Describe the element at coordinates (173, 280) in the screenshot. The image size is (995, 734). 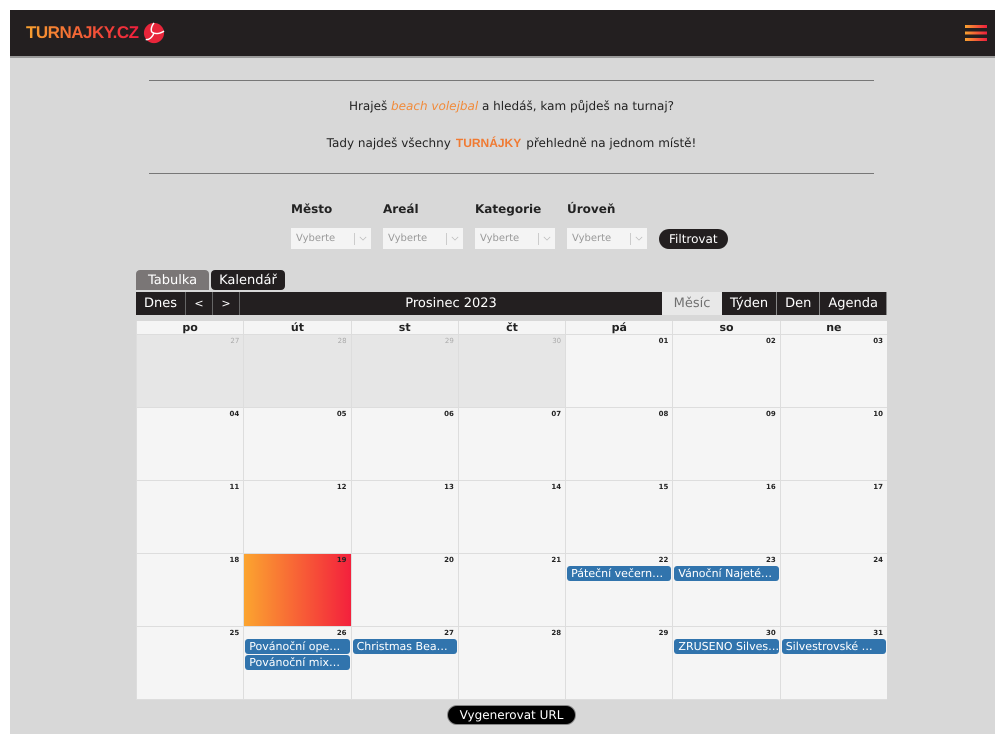
I see `view-tab: Tabulka` at that location.